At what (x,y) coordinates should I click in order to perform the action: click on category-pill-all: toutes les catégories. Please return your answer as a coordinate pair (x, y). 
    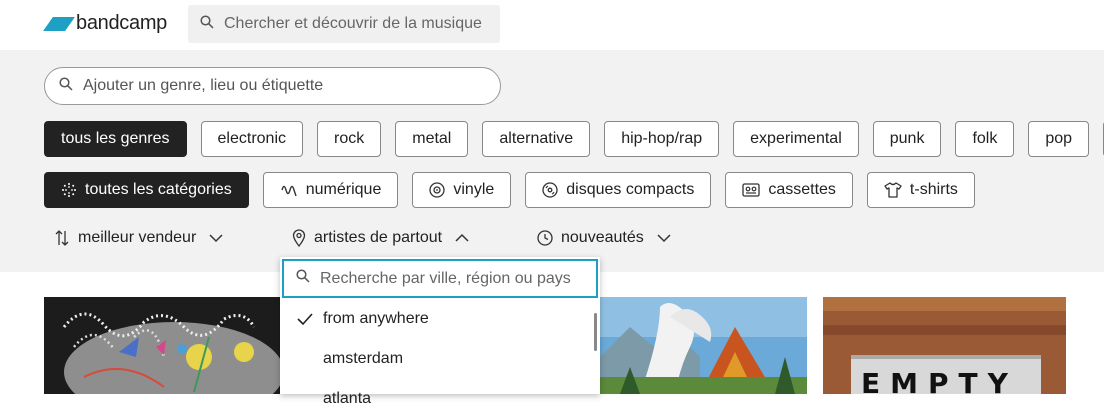
    Looking at the image, I should click on (146, 190).